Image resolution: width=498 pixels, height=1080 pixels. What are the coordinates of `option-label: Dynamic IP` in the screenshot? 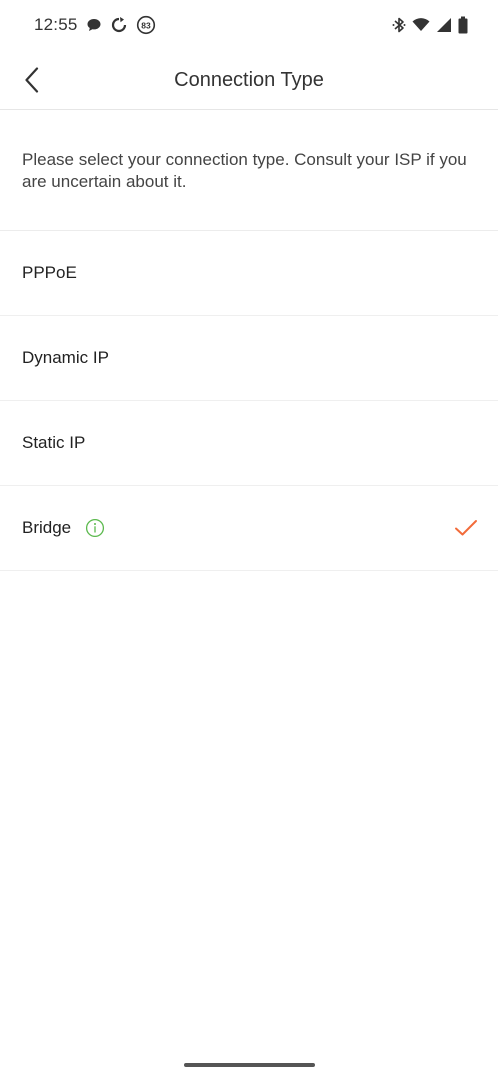 It's located at (65, 357).